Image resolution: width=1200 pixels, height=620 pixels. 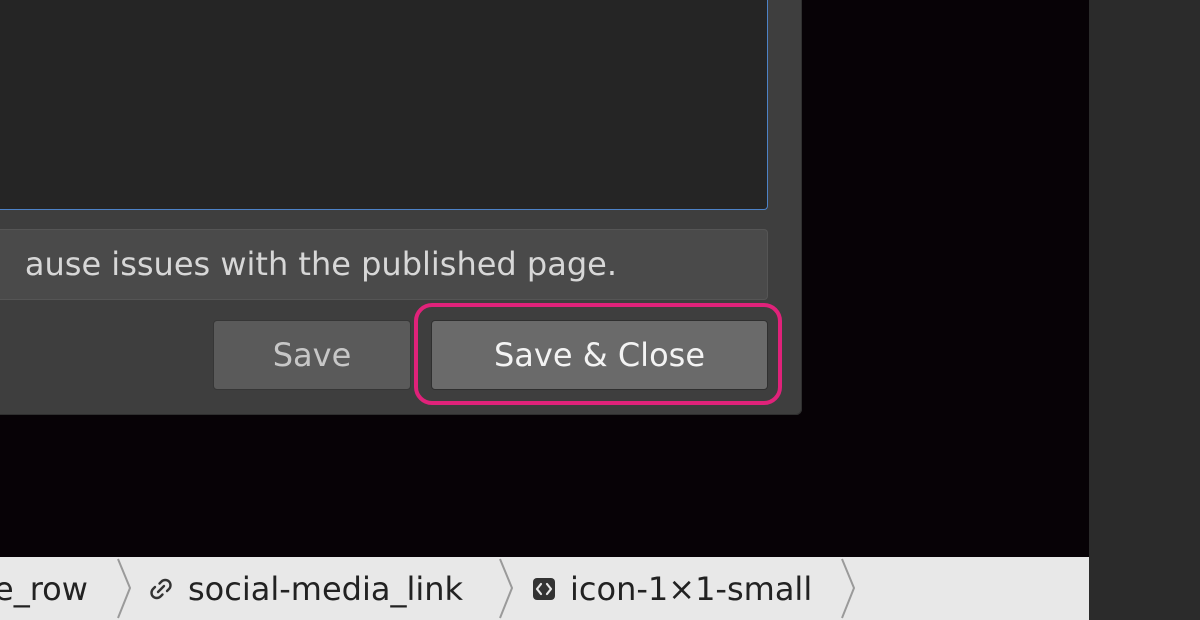 I want to click on publish-warning-banner: ause issues with the published page., so click(x=384, y=264).